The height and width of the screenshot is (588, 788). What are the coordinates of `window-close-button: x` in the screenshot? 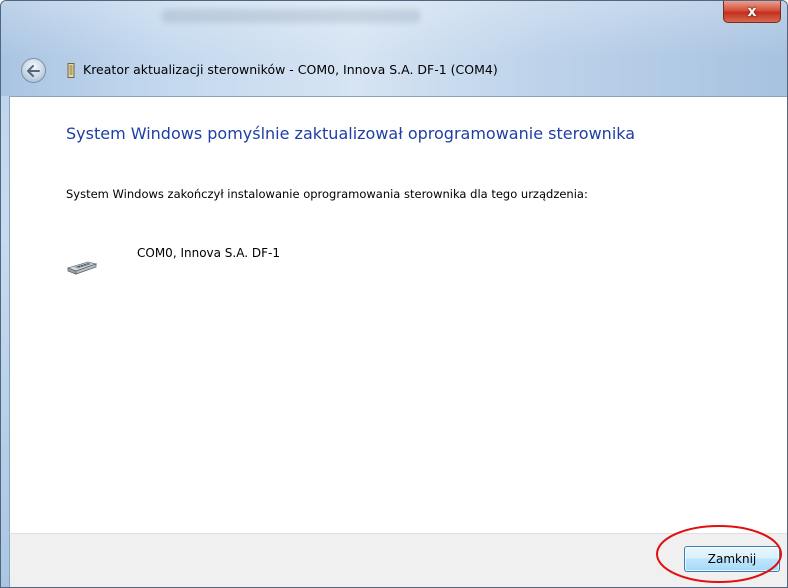 It's located at (752, 12).